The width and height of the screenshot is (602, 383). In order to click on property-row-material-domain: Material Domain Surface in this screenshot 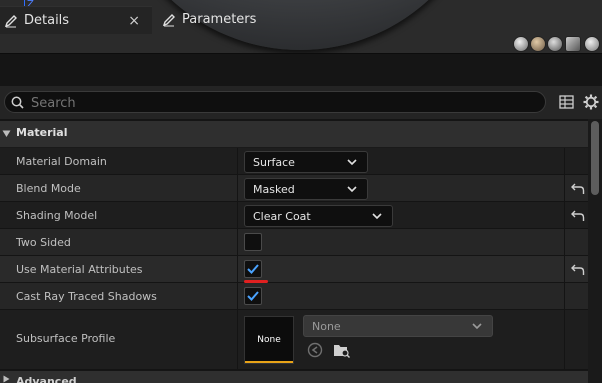, I will do `click(294, 161)`.